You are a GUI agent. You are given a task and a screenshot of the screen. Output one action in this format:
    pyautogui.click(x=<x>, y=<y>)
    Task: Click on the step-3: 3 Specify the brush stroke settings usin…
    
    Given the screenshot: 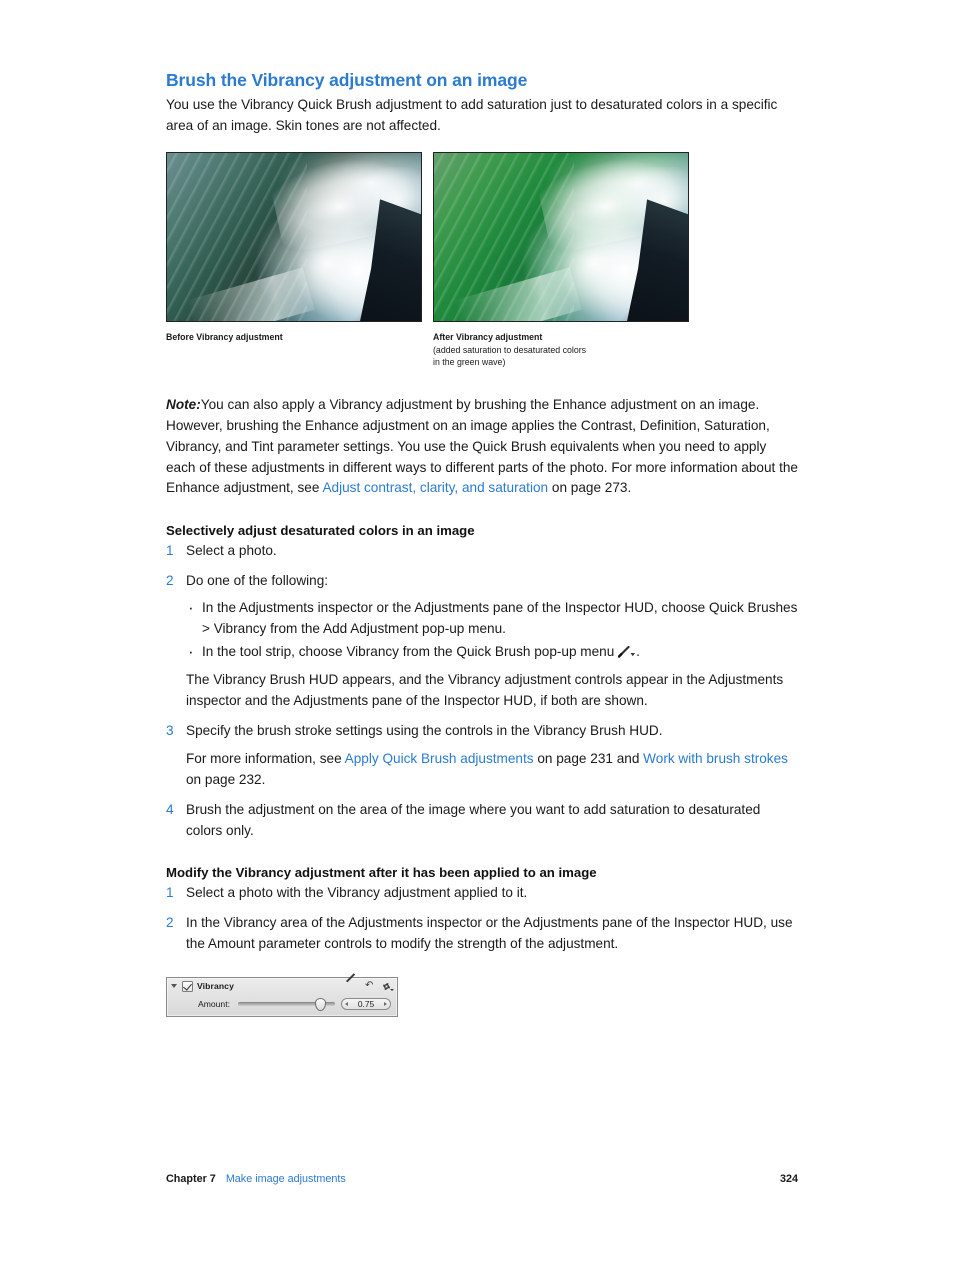 What is the action you would take?
    pyautogui.click(x=482, y=756)
    